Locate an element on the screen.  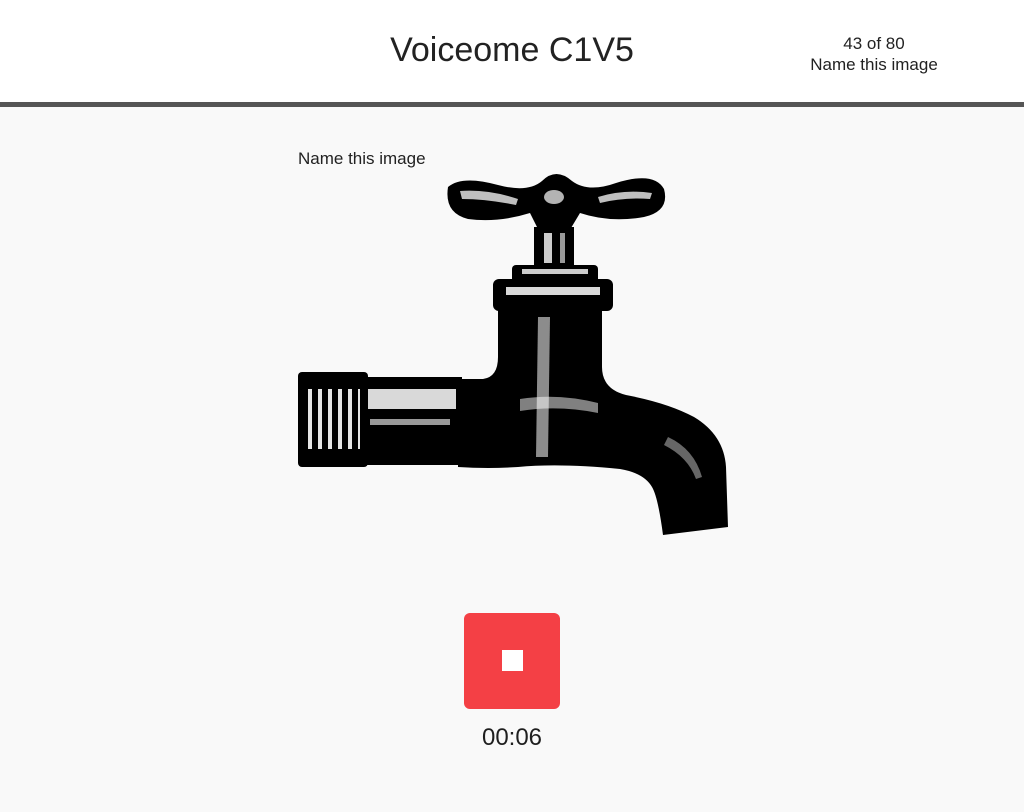
prompt-label: Name this image is located at coordinates (362, 158).